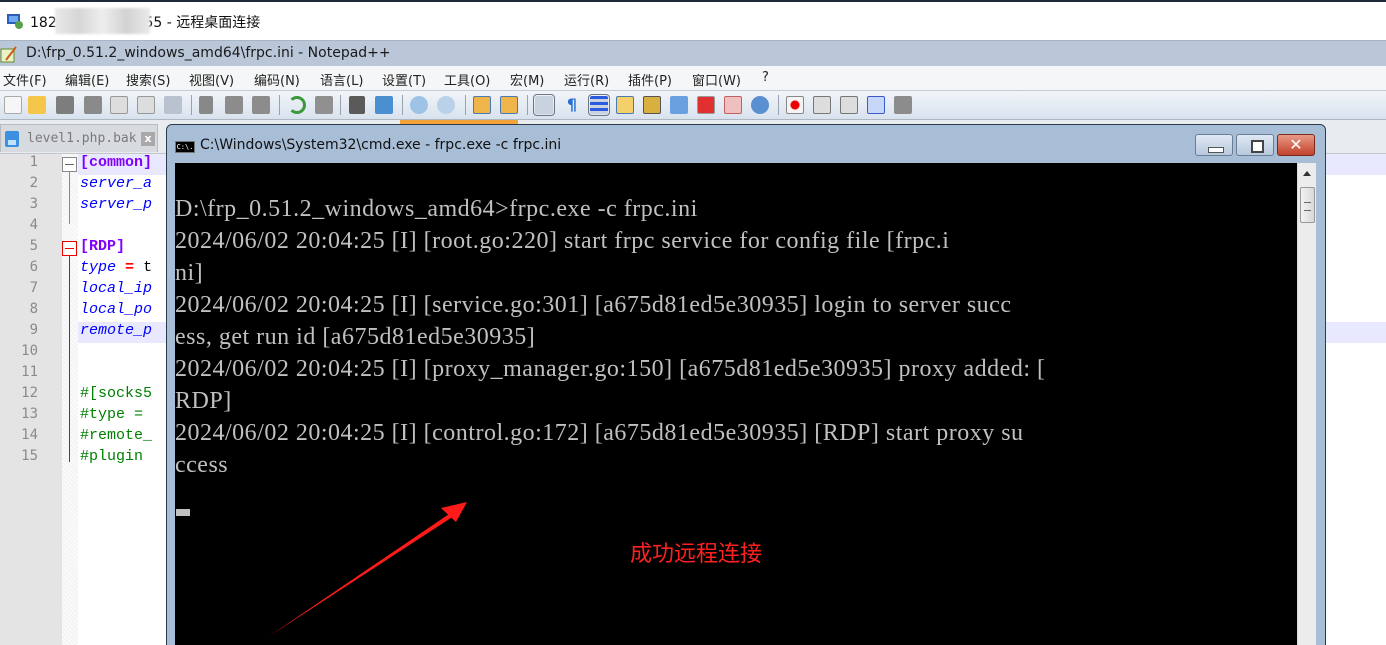 The width and height of the screenshot is (1386, 645). Describe the element at coordinates (696, 554) in the screenshot. I see `annotation-text: 成功远程连接` at that location.